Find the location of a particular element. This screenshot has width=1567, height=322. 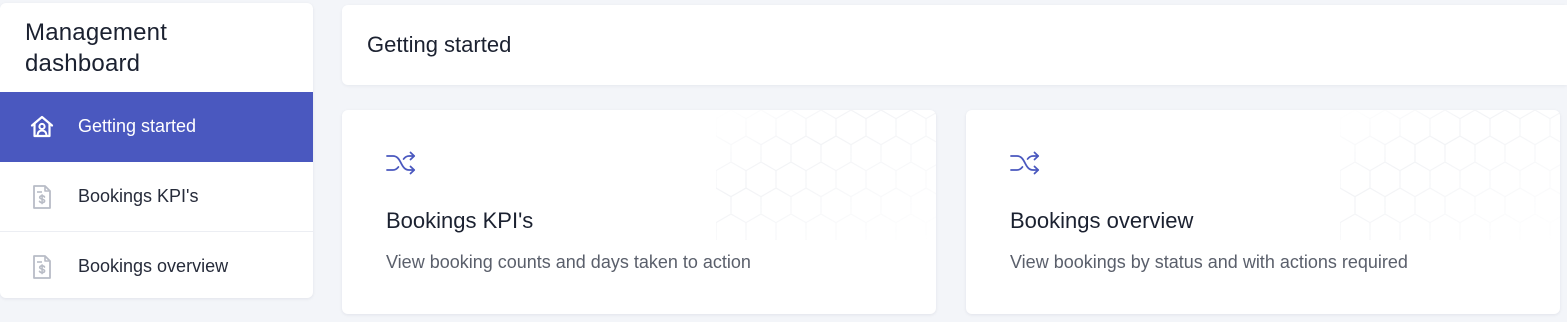

sidebar-item-bookings-overview: Bookings overview is located at coordinates (156, 265).